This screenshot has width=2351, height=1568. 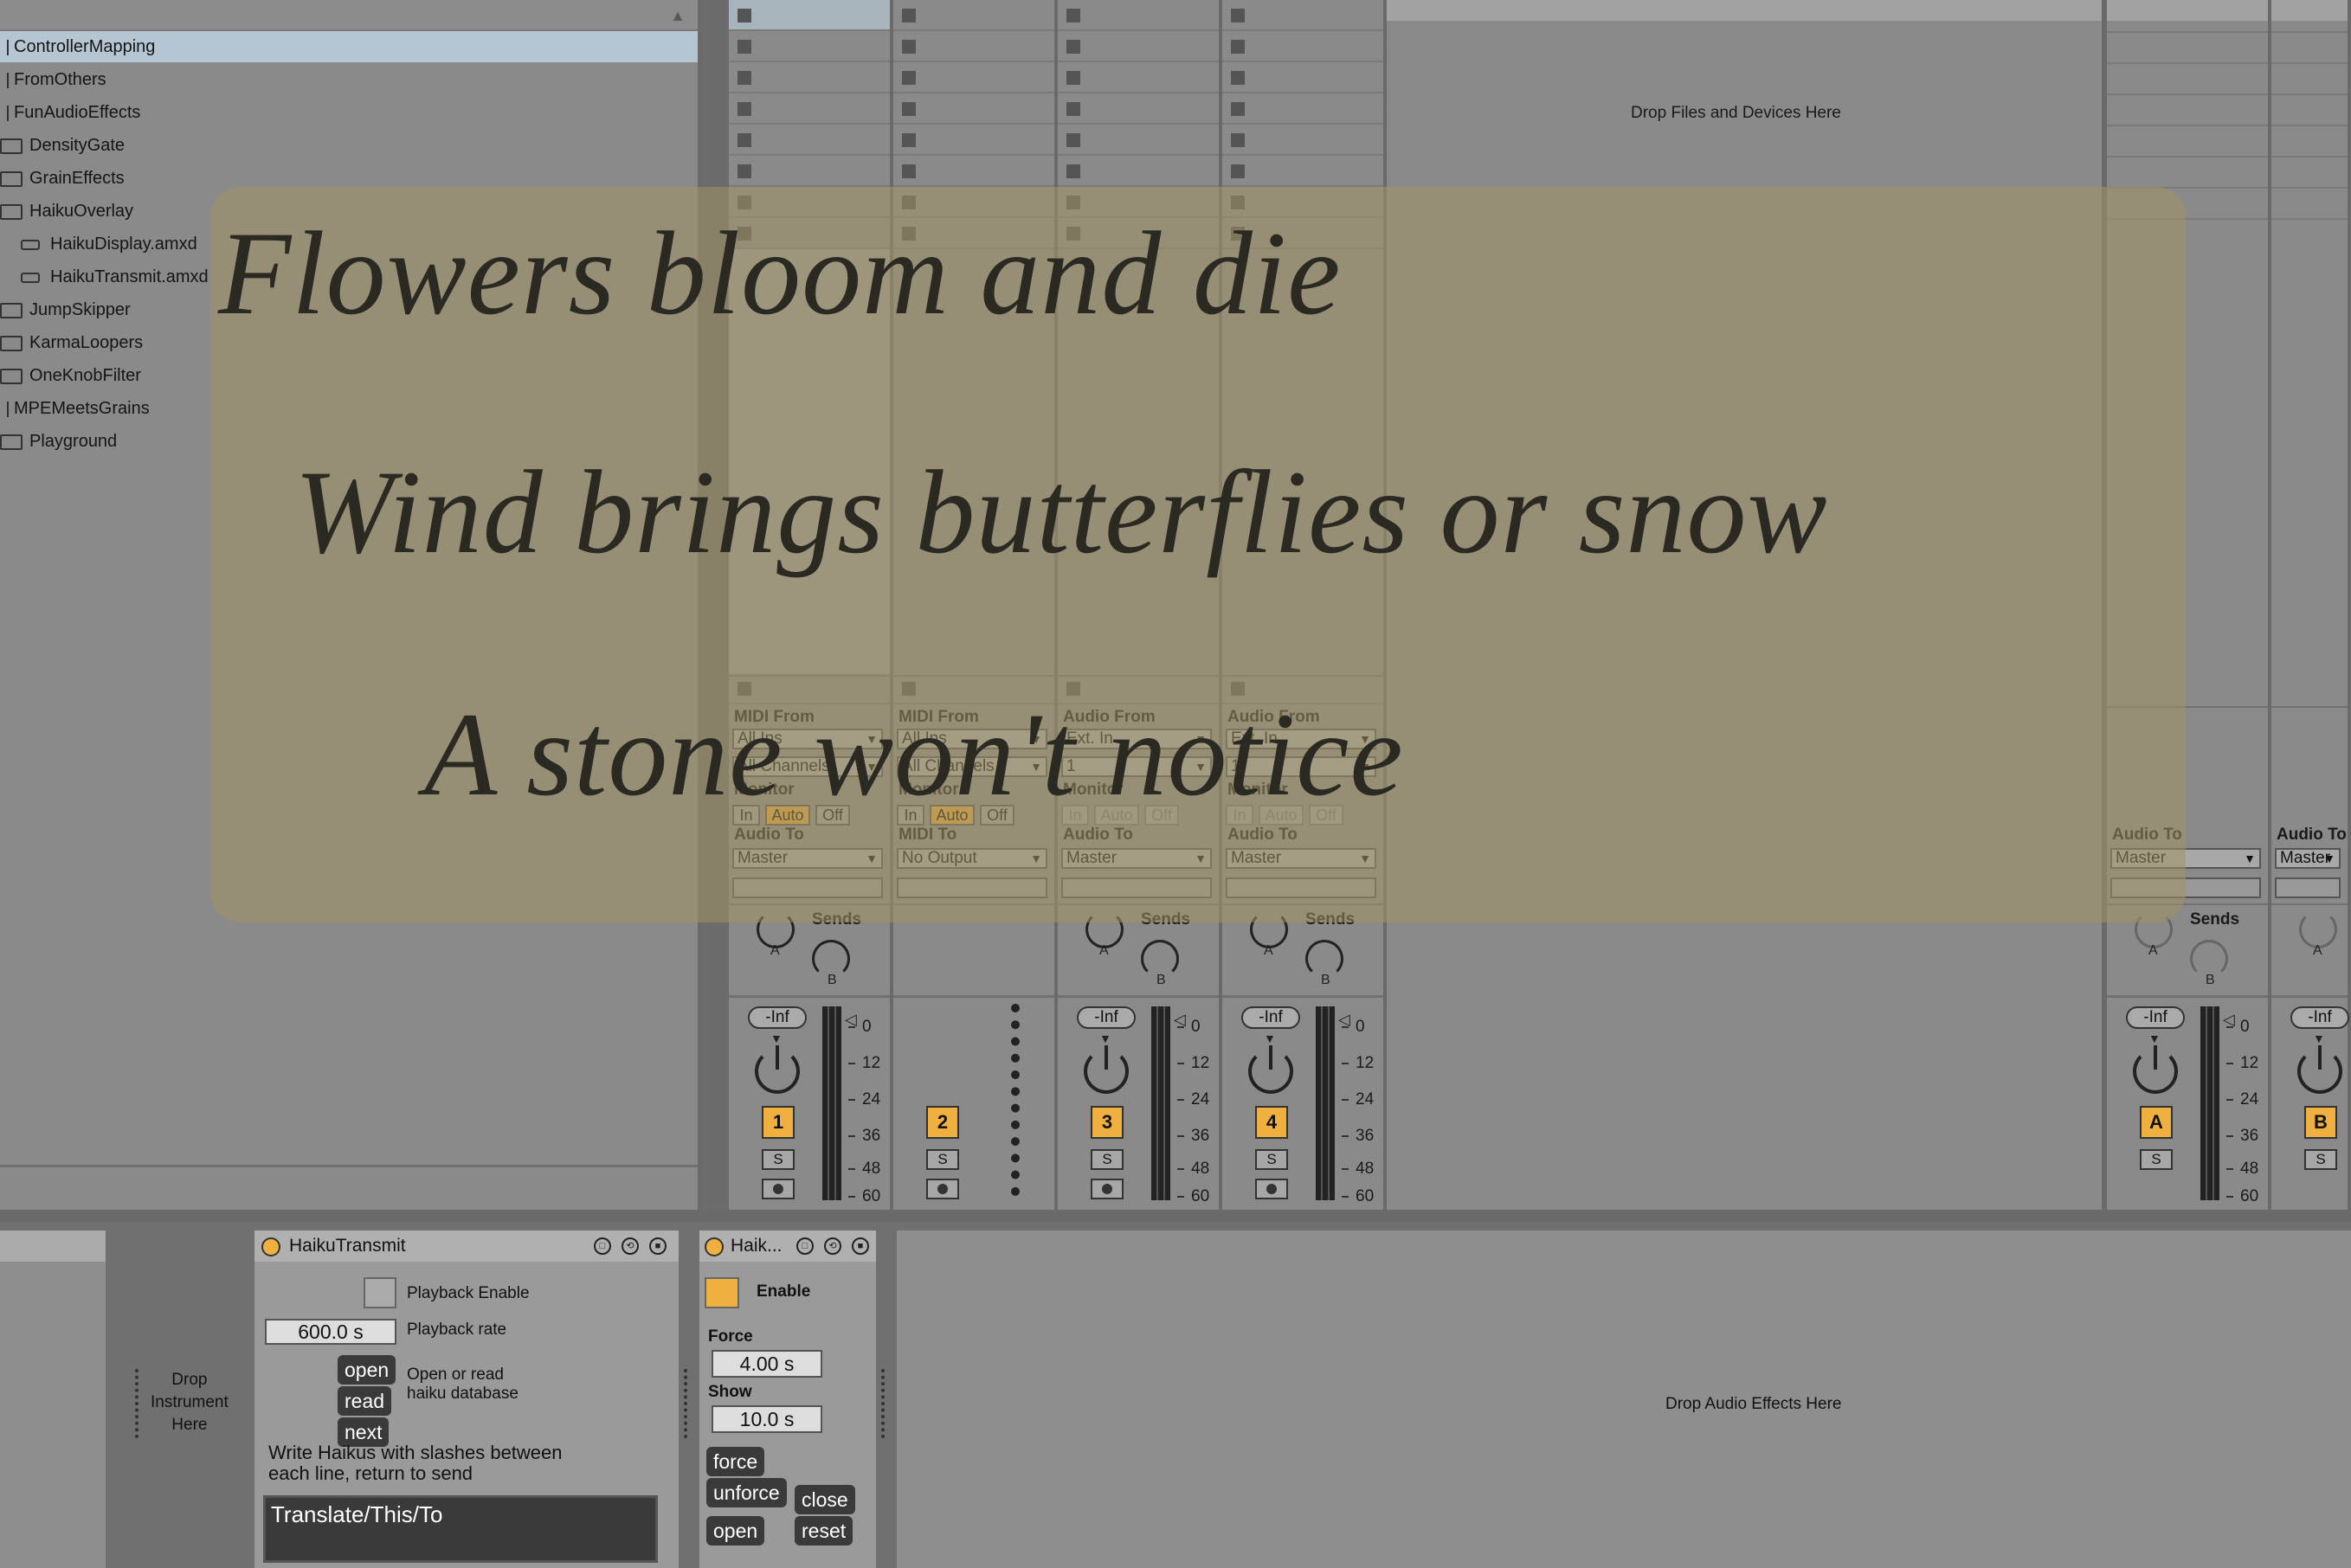 What do you see at coordinates (2156, 1122) in the screenshot?
I see `track-activator: A` at bounding box center [2156, 1122].